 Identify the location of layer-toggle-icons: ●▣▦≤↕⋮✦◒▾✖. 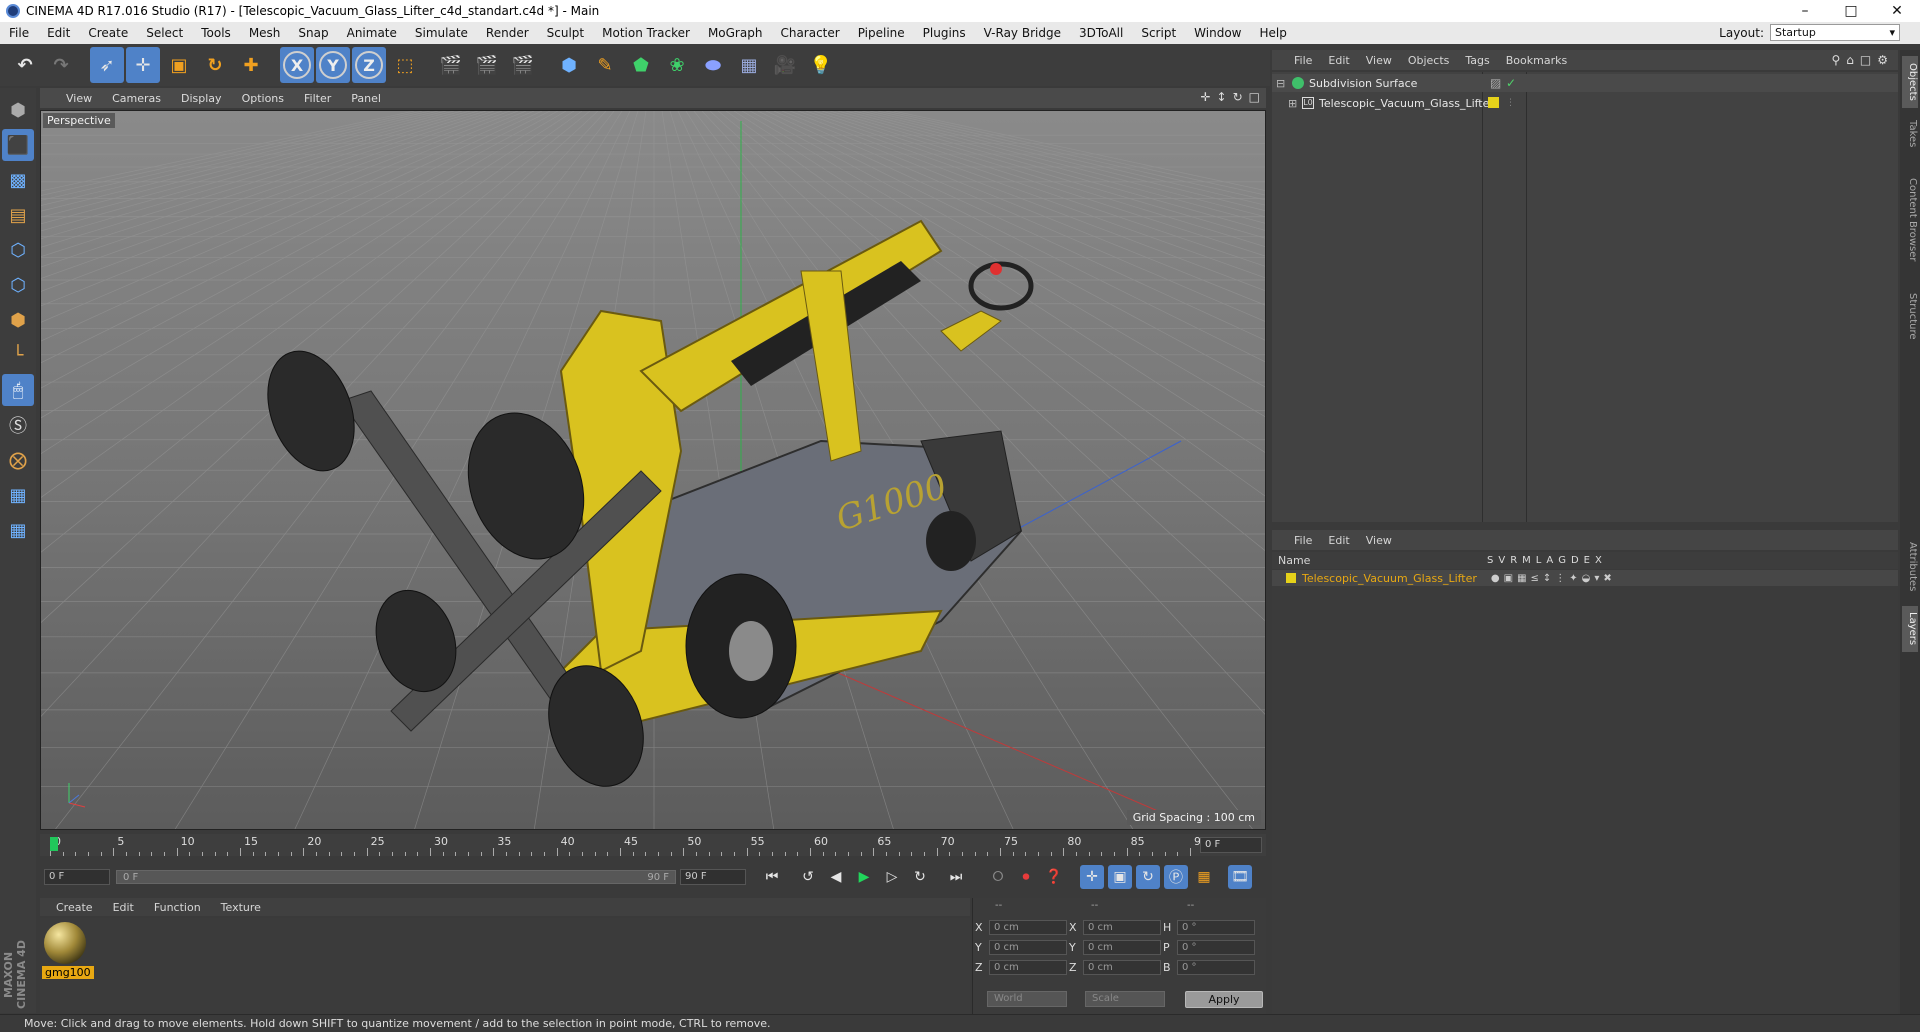
(1553, 578).